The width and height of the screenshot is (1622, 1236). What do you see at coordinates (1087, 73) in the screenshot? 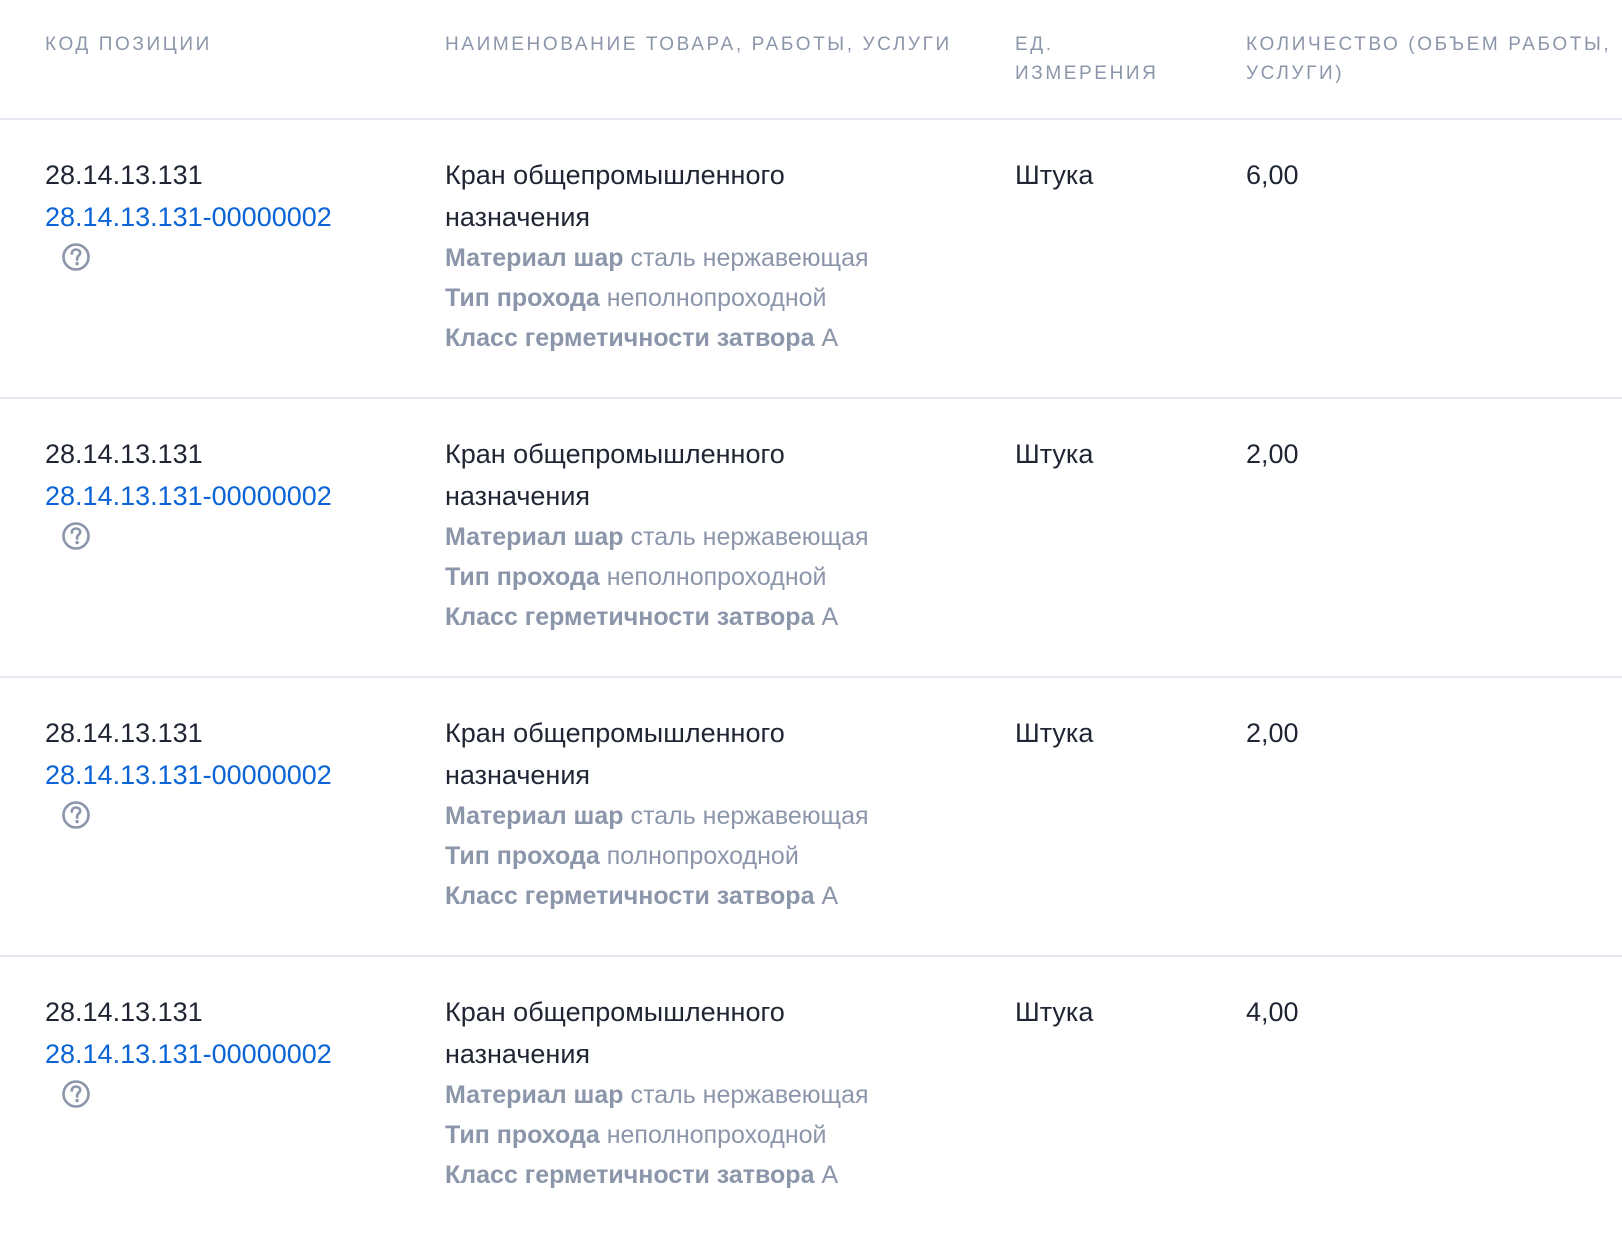
I see `header-unit-line2: ИЗМЕРЕНИЯ` at bounding box center [1087, 73].